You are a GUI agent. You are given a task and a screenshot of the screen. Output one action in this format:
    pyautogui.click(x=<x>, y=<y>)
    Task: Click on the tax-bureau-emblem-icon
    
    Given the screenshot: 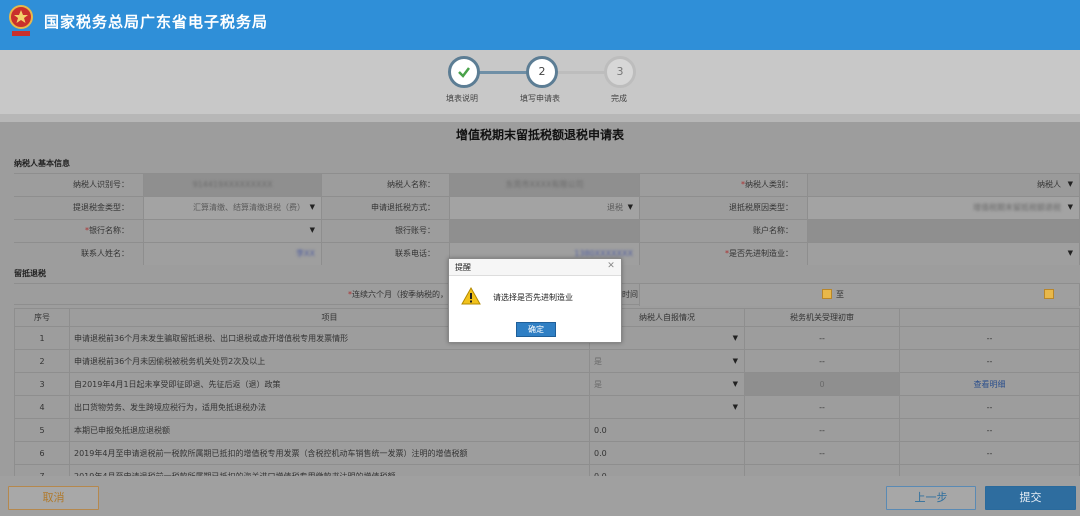 What is the action you would take?
    pyautogui.click(x=21, y=20)
    